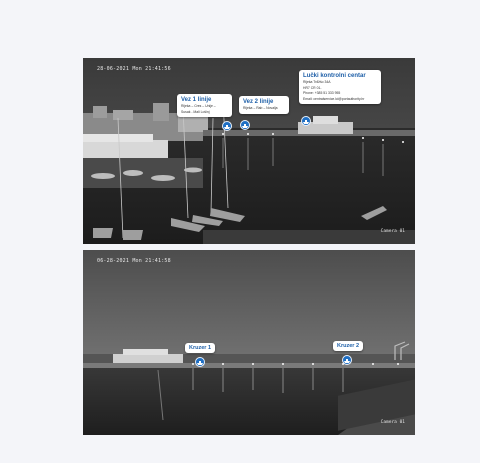 The width and height of the screenshot is (480, 463). Describe the element at coordinates (200, 348) in the screenshot. I see `marker-label-kruzer-1: Kruzer 1` at that location.